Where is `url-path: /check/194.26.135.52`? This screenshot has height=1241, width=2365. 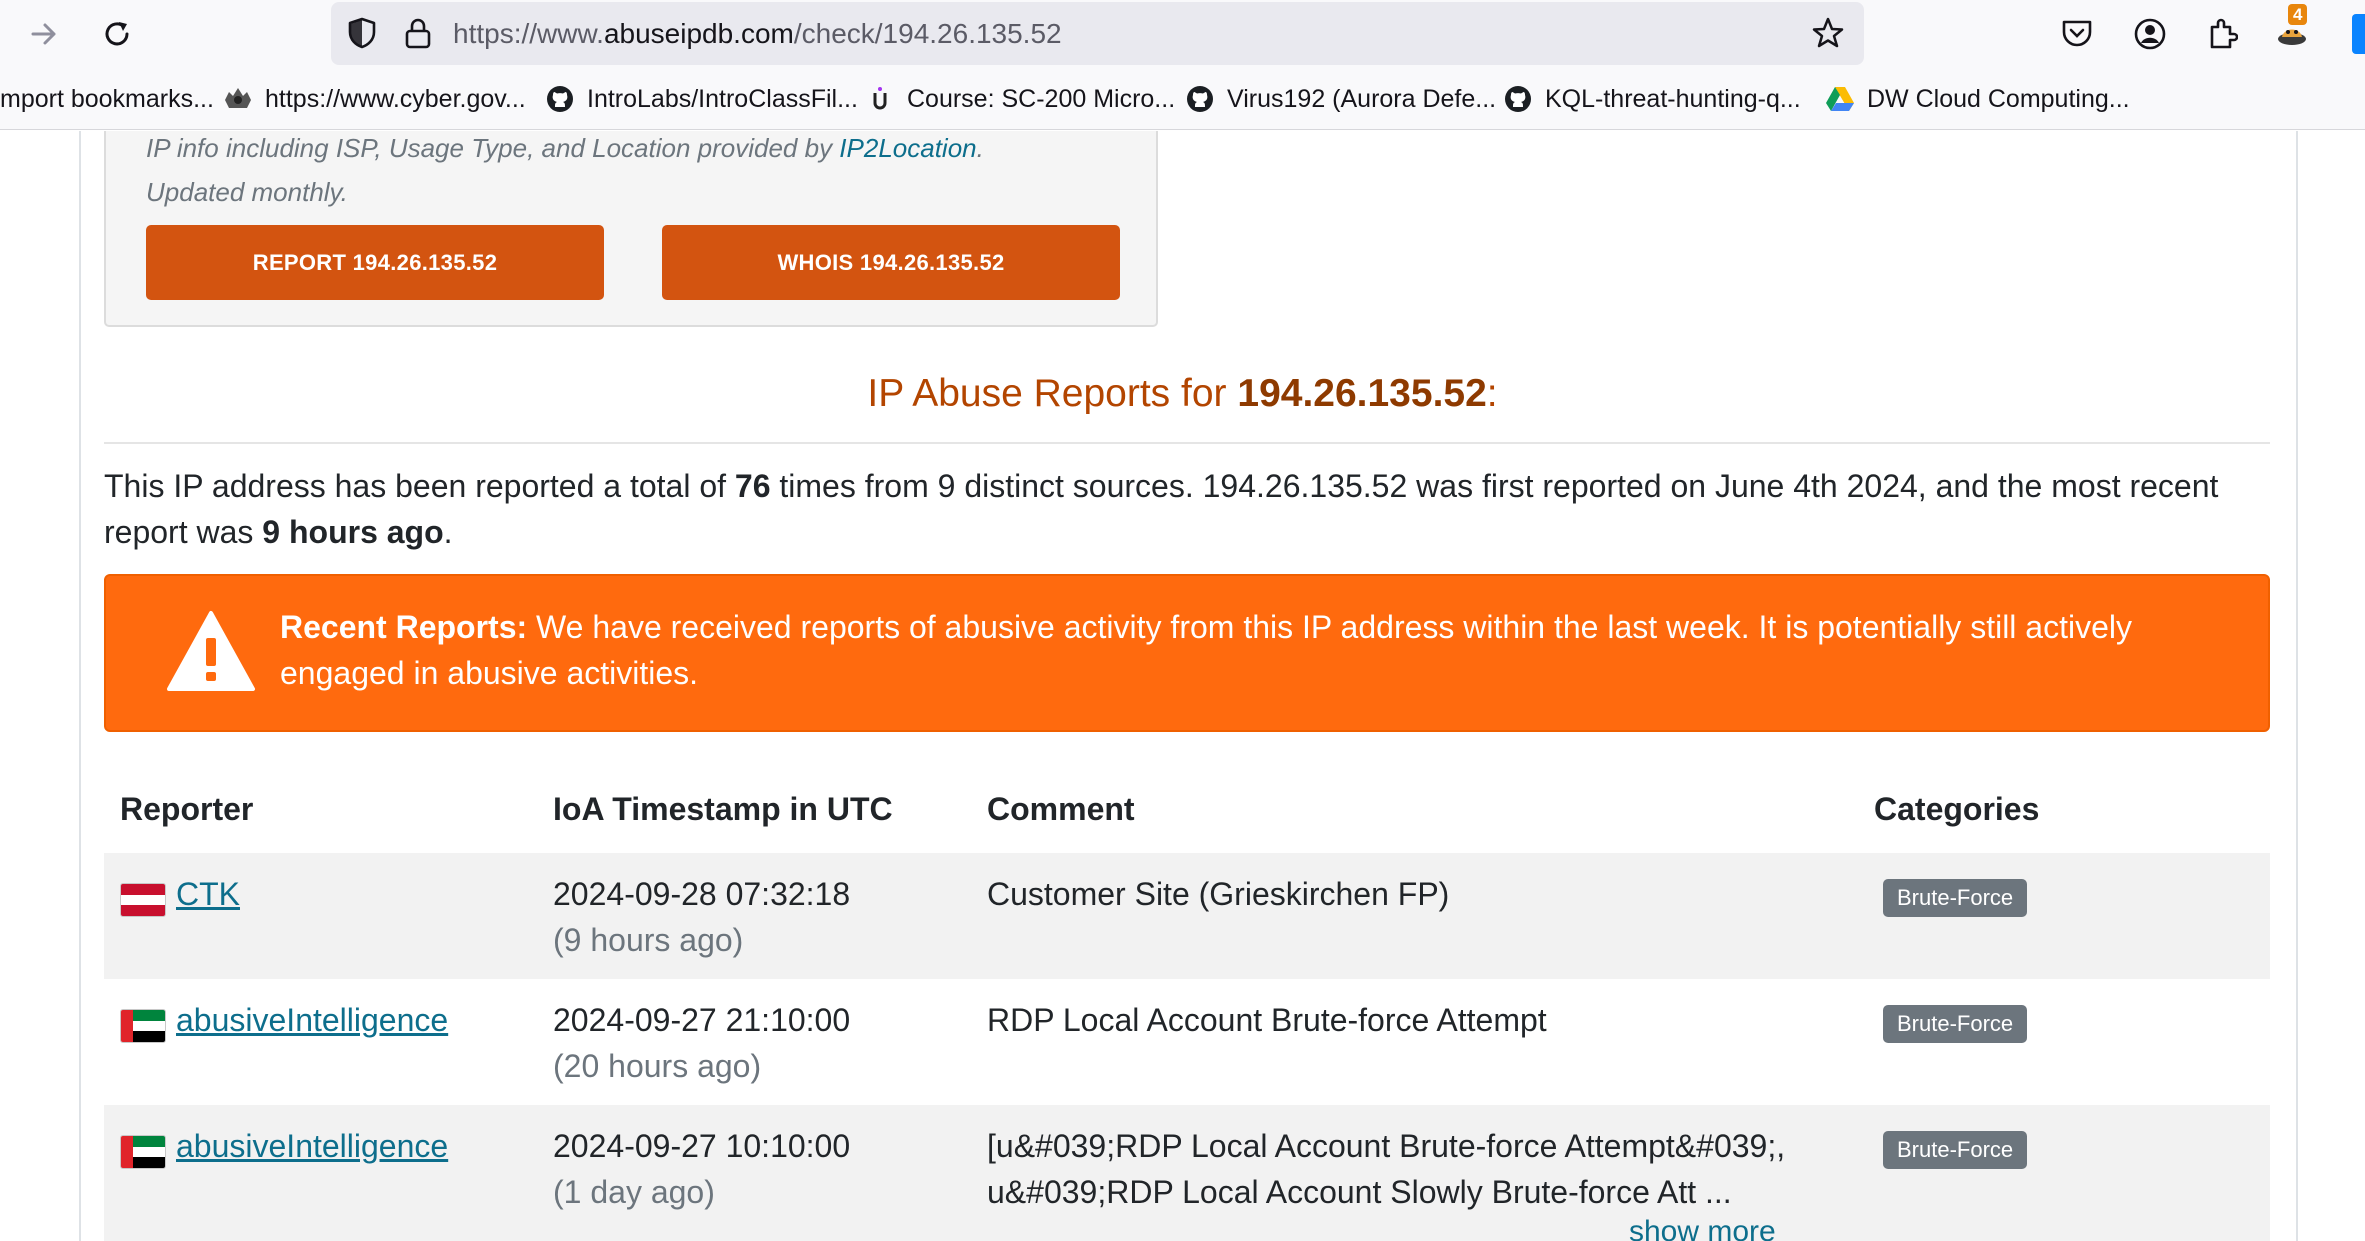 url-path: /check/194.26.135.52 is located at coordinates (927, 33).